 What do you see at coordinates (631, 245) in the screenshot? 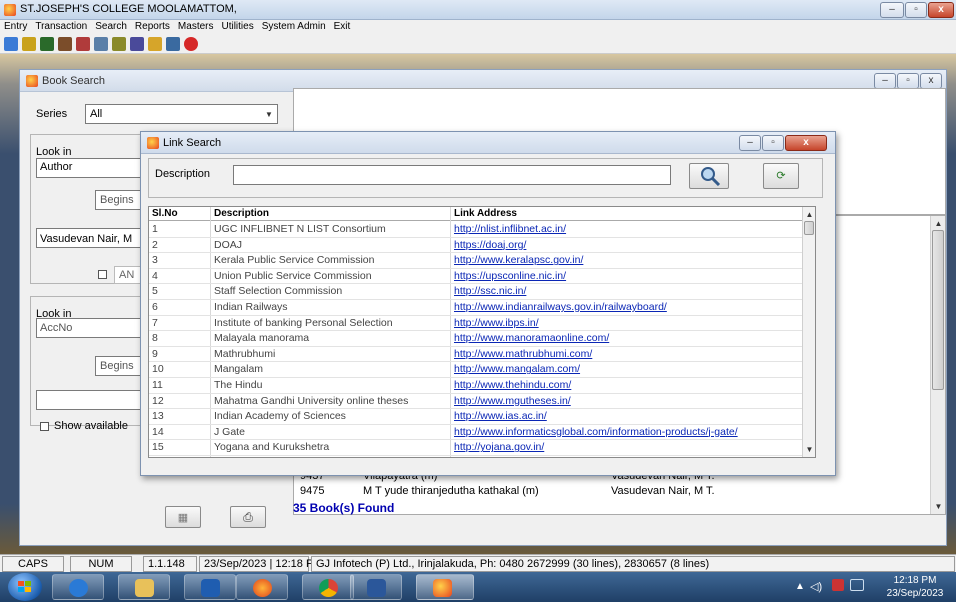
I see `link-cell: https://doaj.org/` at bounding box center [631, 245].